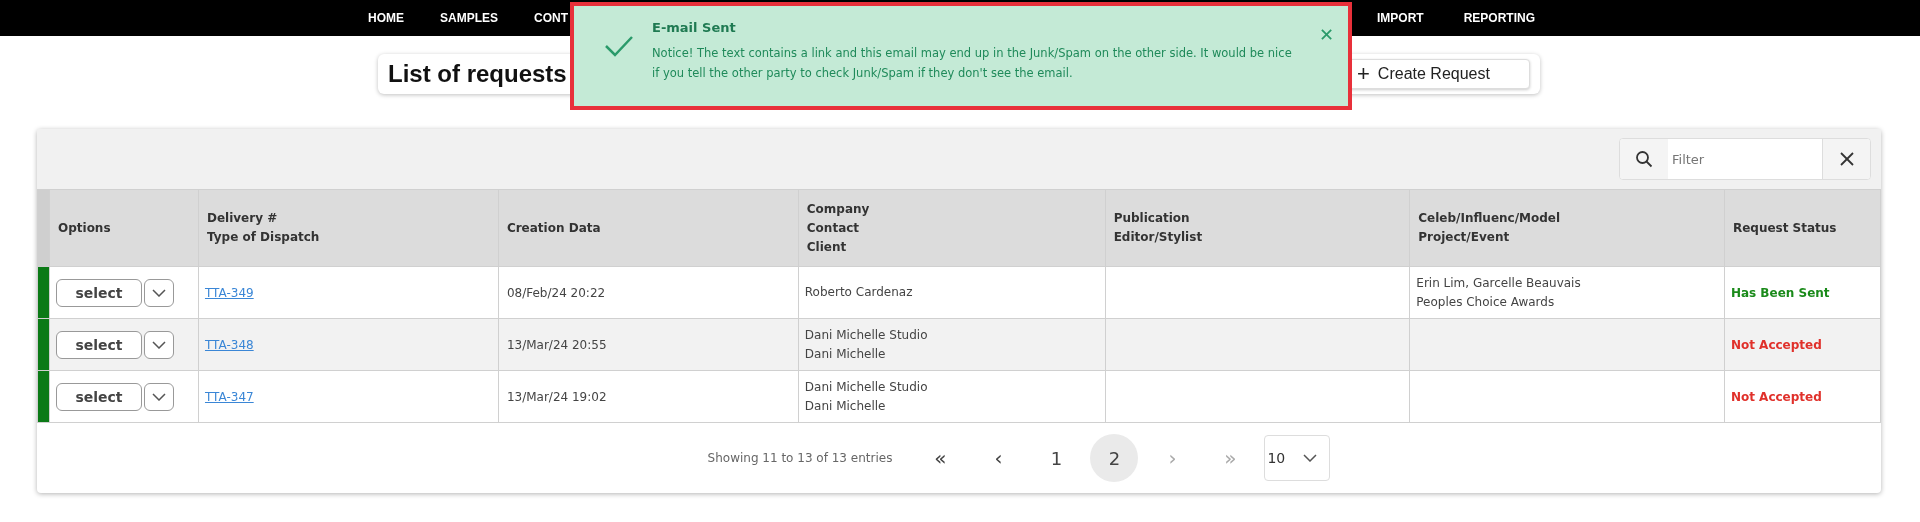  Describe the element at coordinates (1780, 292) in the screenshot. I see `status-label: Has Been Sent` at that location.